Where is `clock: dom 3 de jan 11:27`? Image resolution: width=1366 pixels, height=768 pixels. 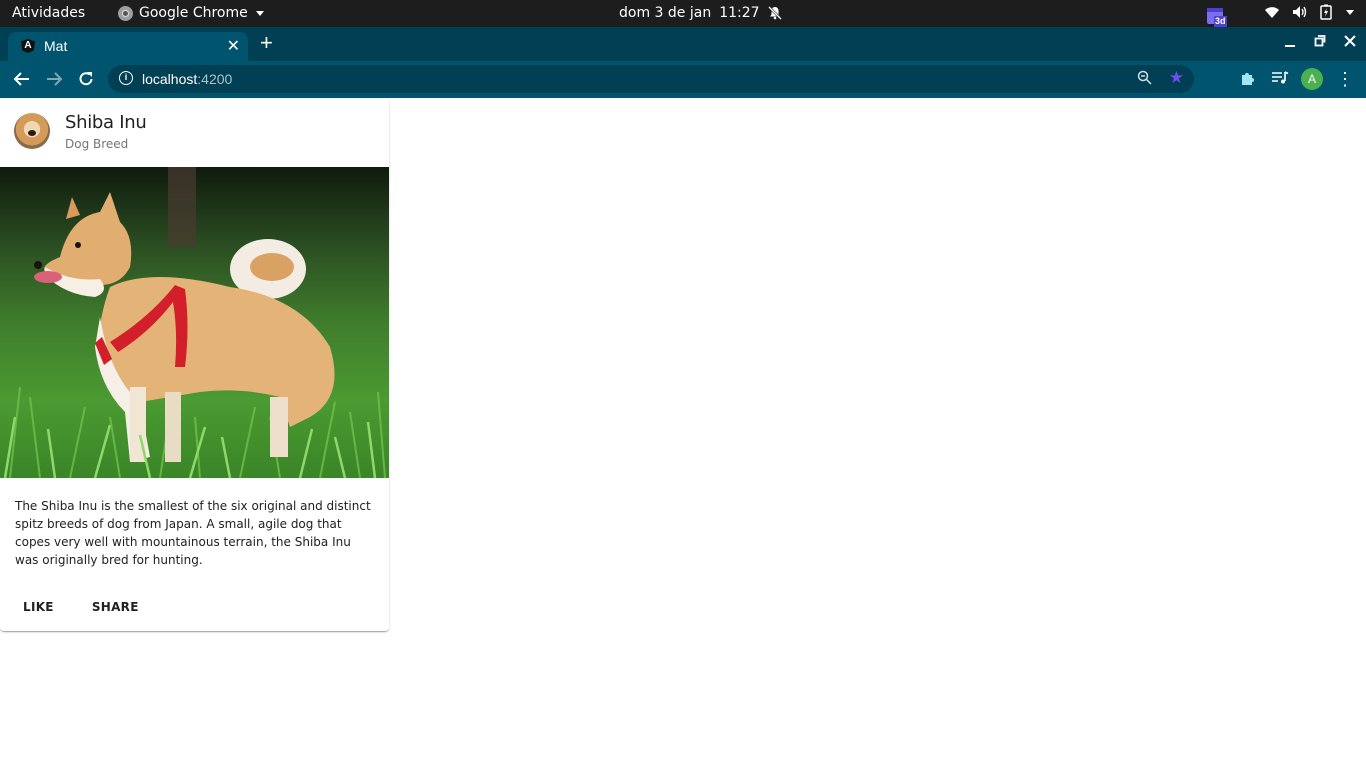 clock: dom 3 de jan 11:27 is located at coordinates (700, 13).